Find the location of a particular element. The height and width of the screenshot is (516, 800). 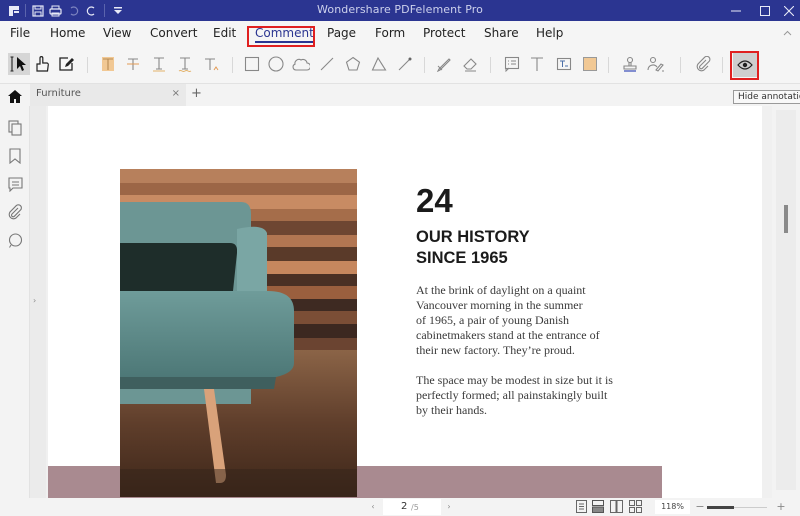

eraser-tool-button is located at coordinates (470, 64).